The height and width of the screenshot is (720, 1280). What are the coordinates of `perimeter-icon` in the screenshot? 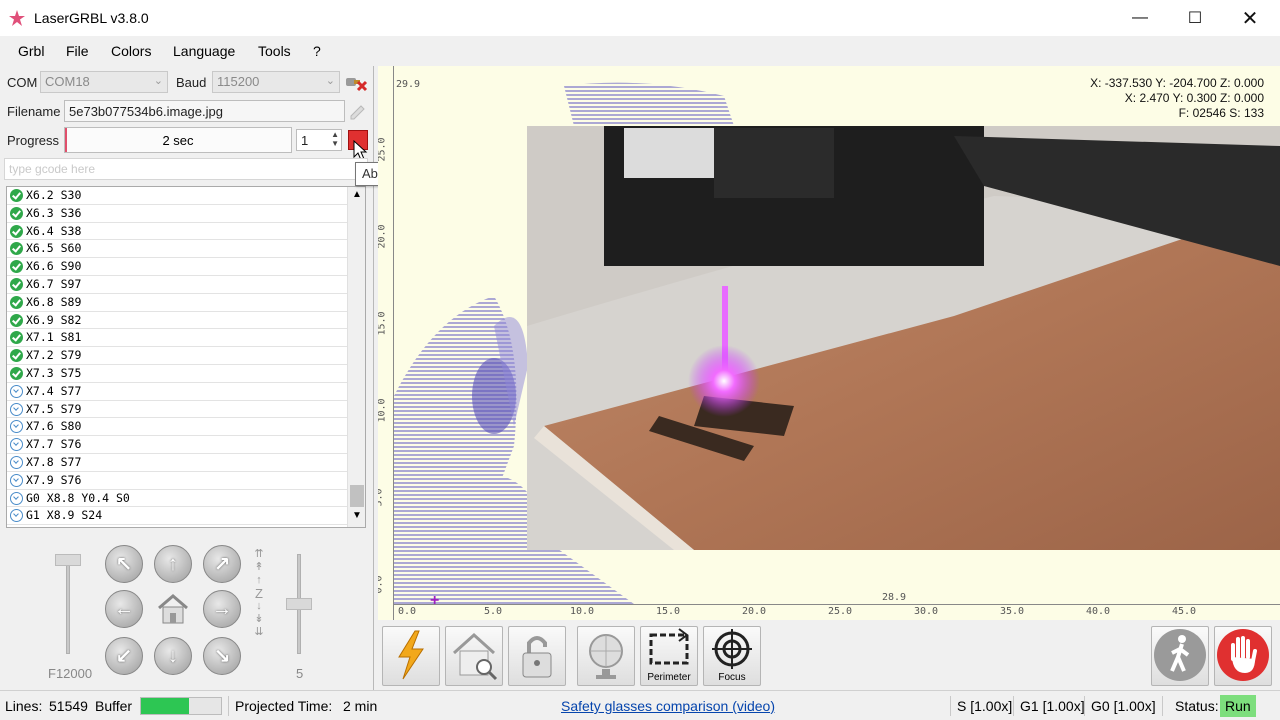 It's located at (669, 646).